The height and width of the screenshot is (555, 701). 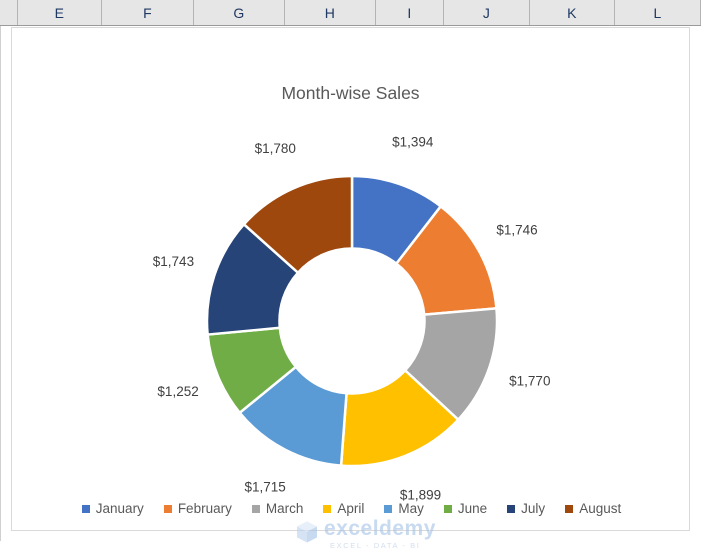 I want to click on legend-item-march: March, so click(x=277, y=508).